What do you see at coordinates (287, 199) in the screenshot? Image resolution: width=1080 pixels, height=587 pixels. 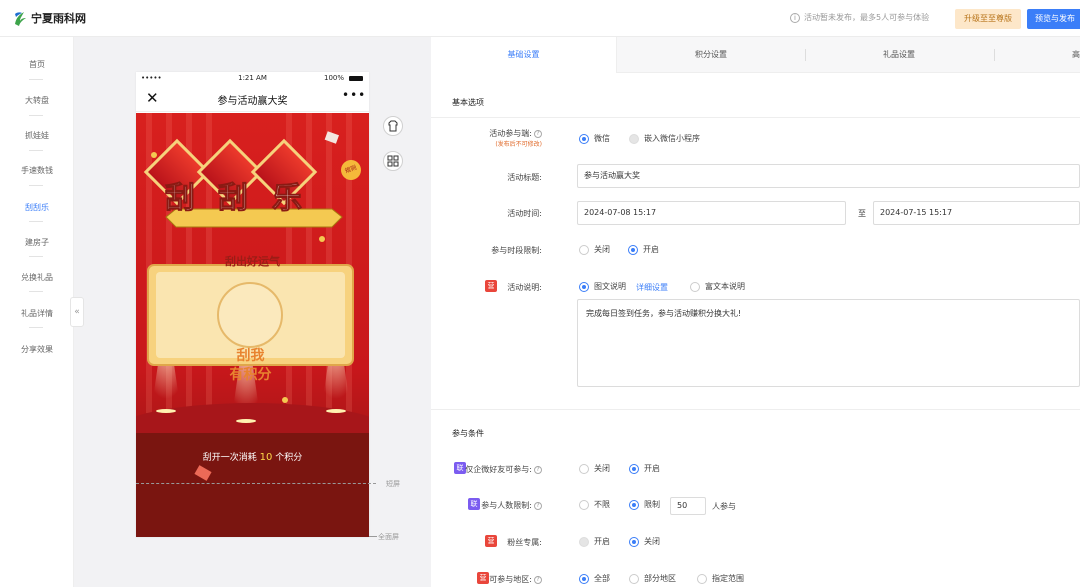 I see `game-title-char-3: 乐` at bounding box center [287, 199].